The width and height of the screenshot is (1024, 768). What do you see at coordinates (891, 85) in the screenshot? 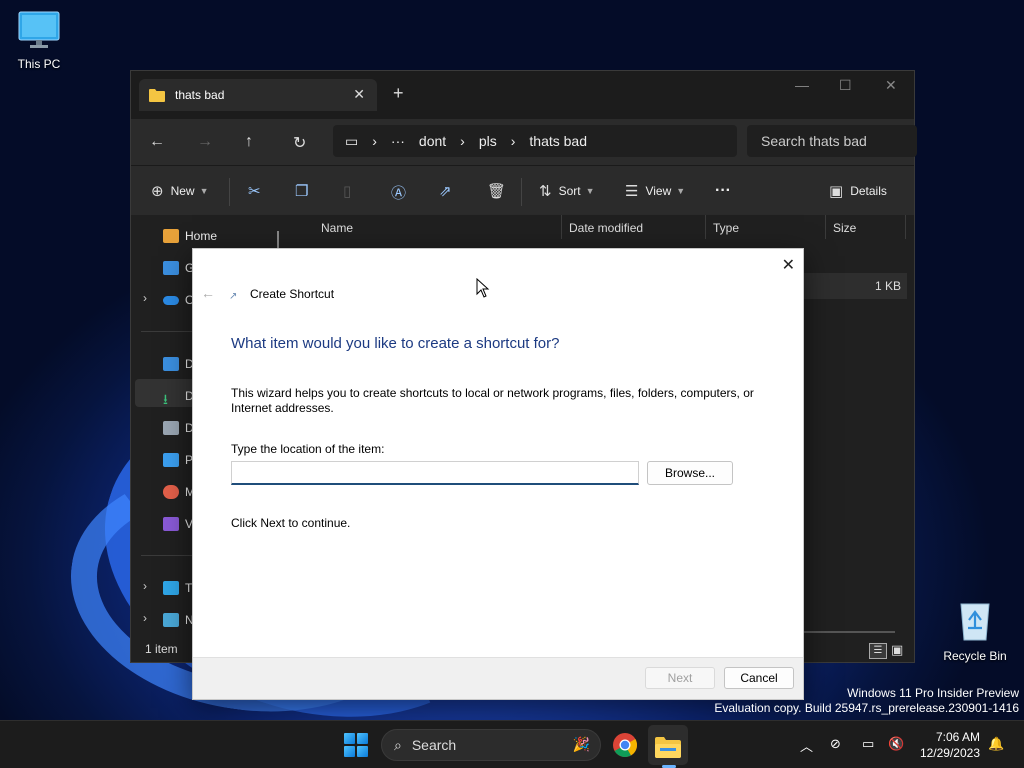
I see `window-close-icon: ✕` at bounding box center [891, 85].